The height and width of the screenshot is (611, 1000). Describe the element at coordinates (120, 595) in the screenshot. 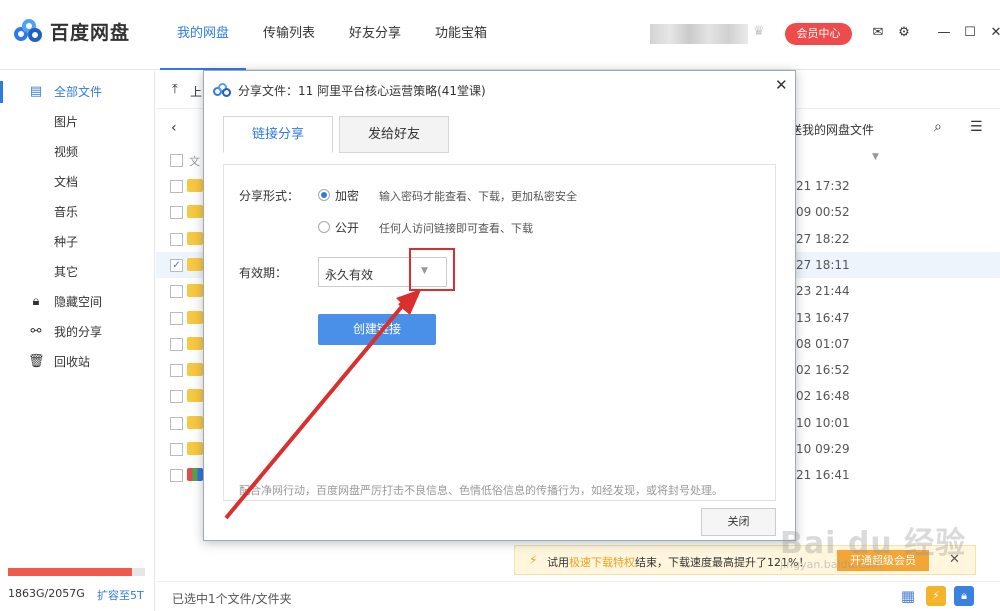

I see `expand-storage-link: 扩容至5T` at that location.